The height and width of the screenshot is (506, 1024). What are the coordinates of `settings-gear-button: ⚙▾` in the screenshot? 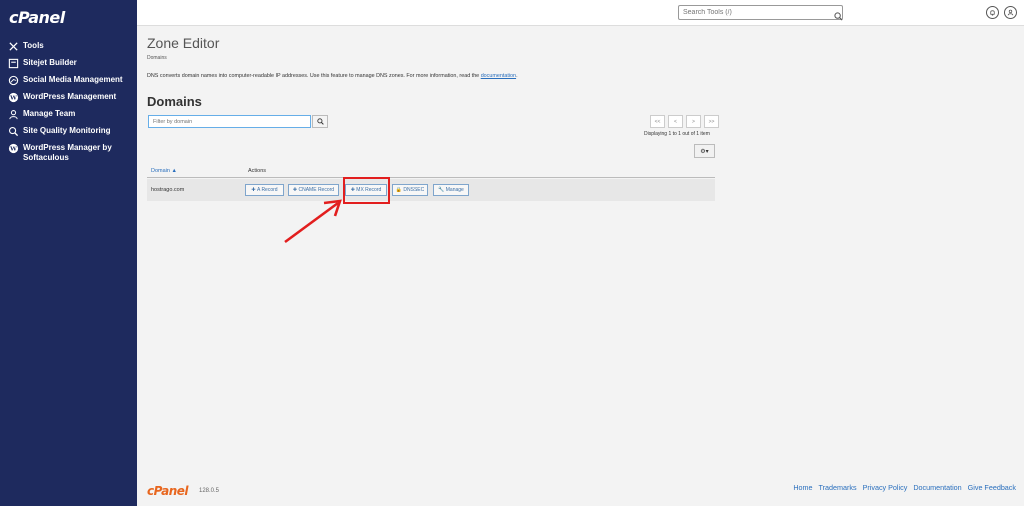 It's located at (704, 151).